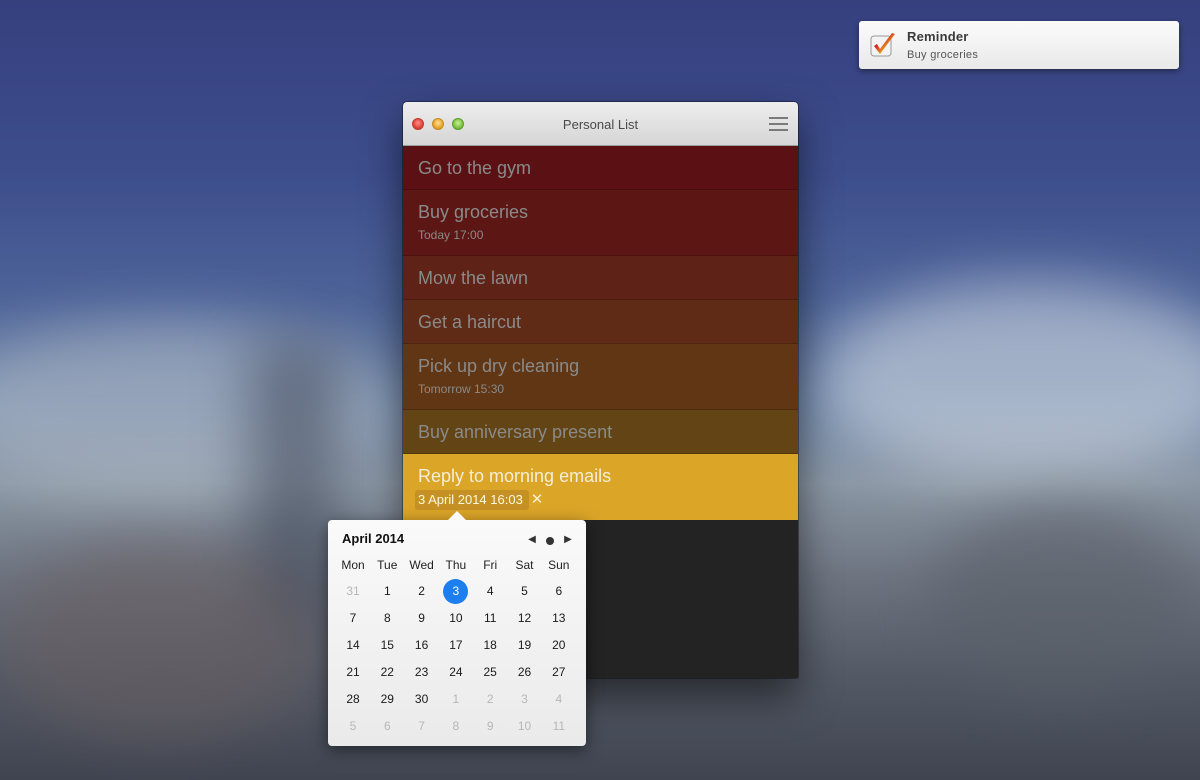 The width and height of the screenshot is (1200, 780). Describe the element at coordinates (499, 366) in the screenshot. I see `task-title: Pick up dry cleaning` at that location.